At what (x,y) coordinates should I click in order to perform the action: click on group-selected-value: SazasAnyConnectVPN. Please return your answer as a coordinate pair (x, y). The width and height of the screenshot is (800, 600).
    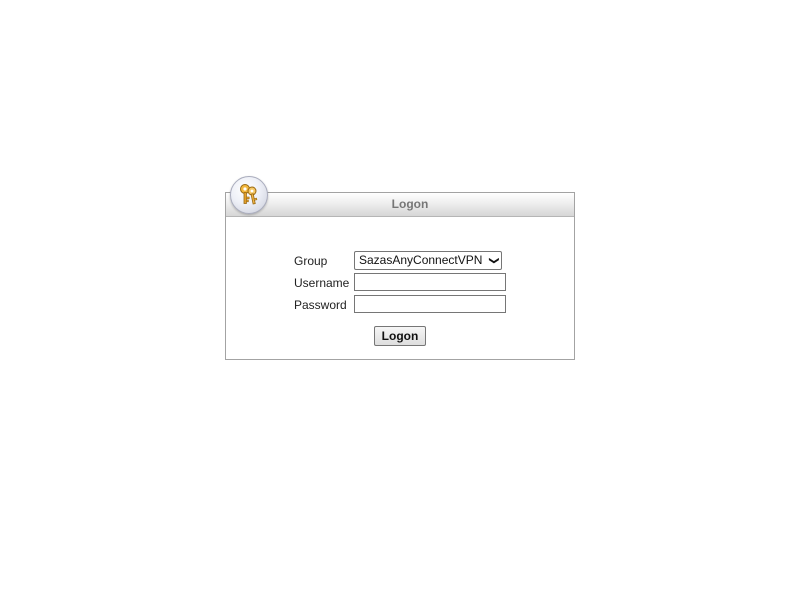
    Looking at the image, I should click on (421, 260).